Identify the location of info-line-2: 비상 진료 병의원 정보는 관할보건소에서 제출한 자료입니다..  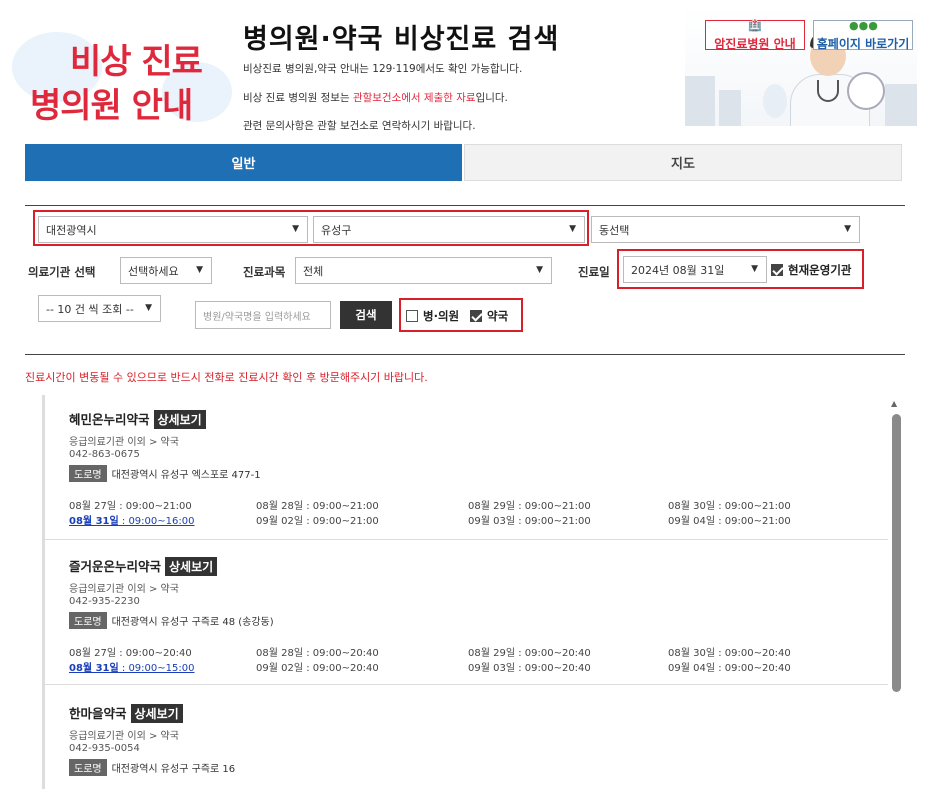
(375, 98).